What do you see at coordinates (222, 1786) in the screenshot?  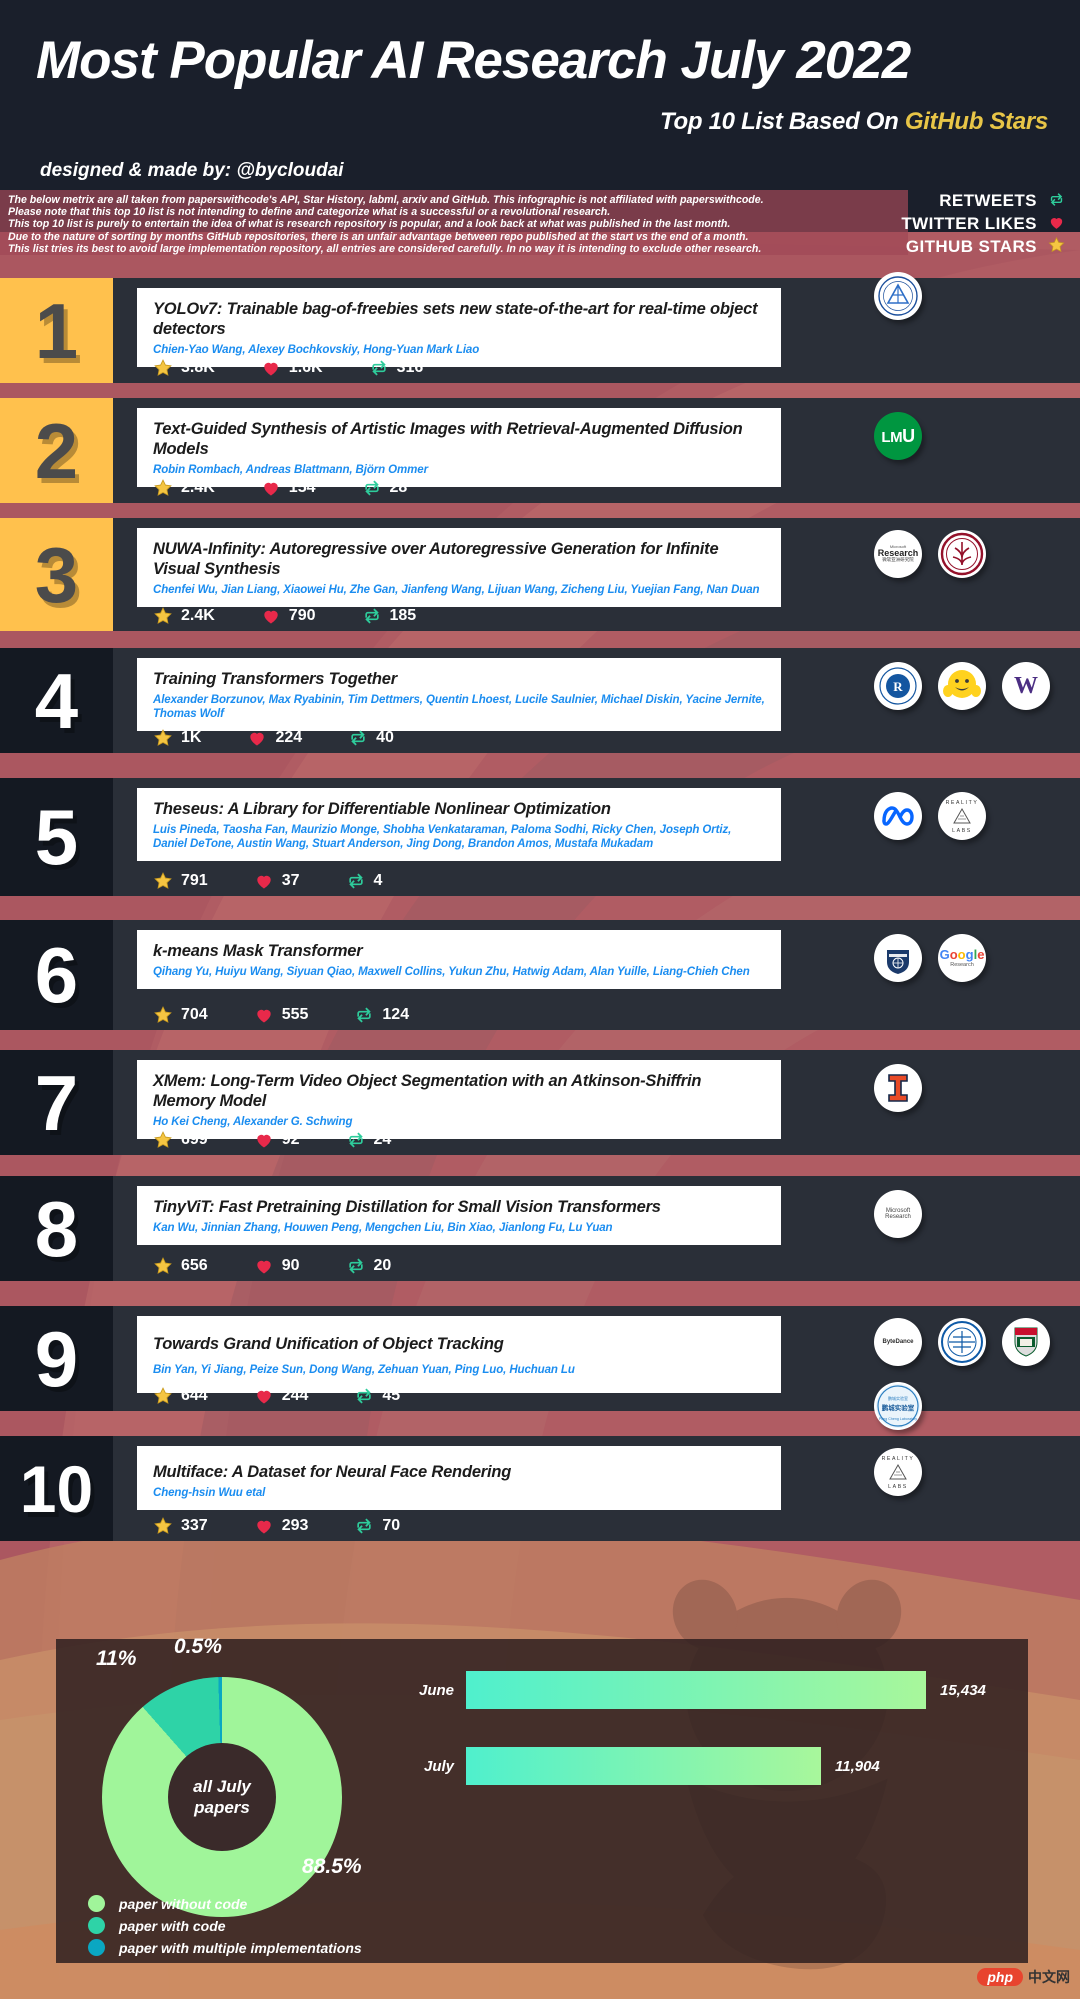 I see `donut-center-line1: all July` at bounding box center [222, 1786].